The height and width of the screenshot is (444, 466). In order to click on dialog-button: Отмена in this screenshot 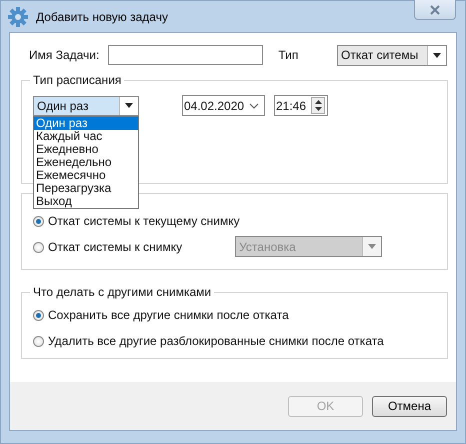, I will do `click(409, 406)`.